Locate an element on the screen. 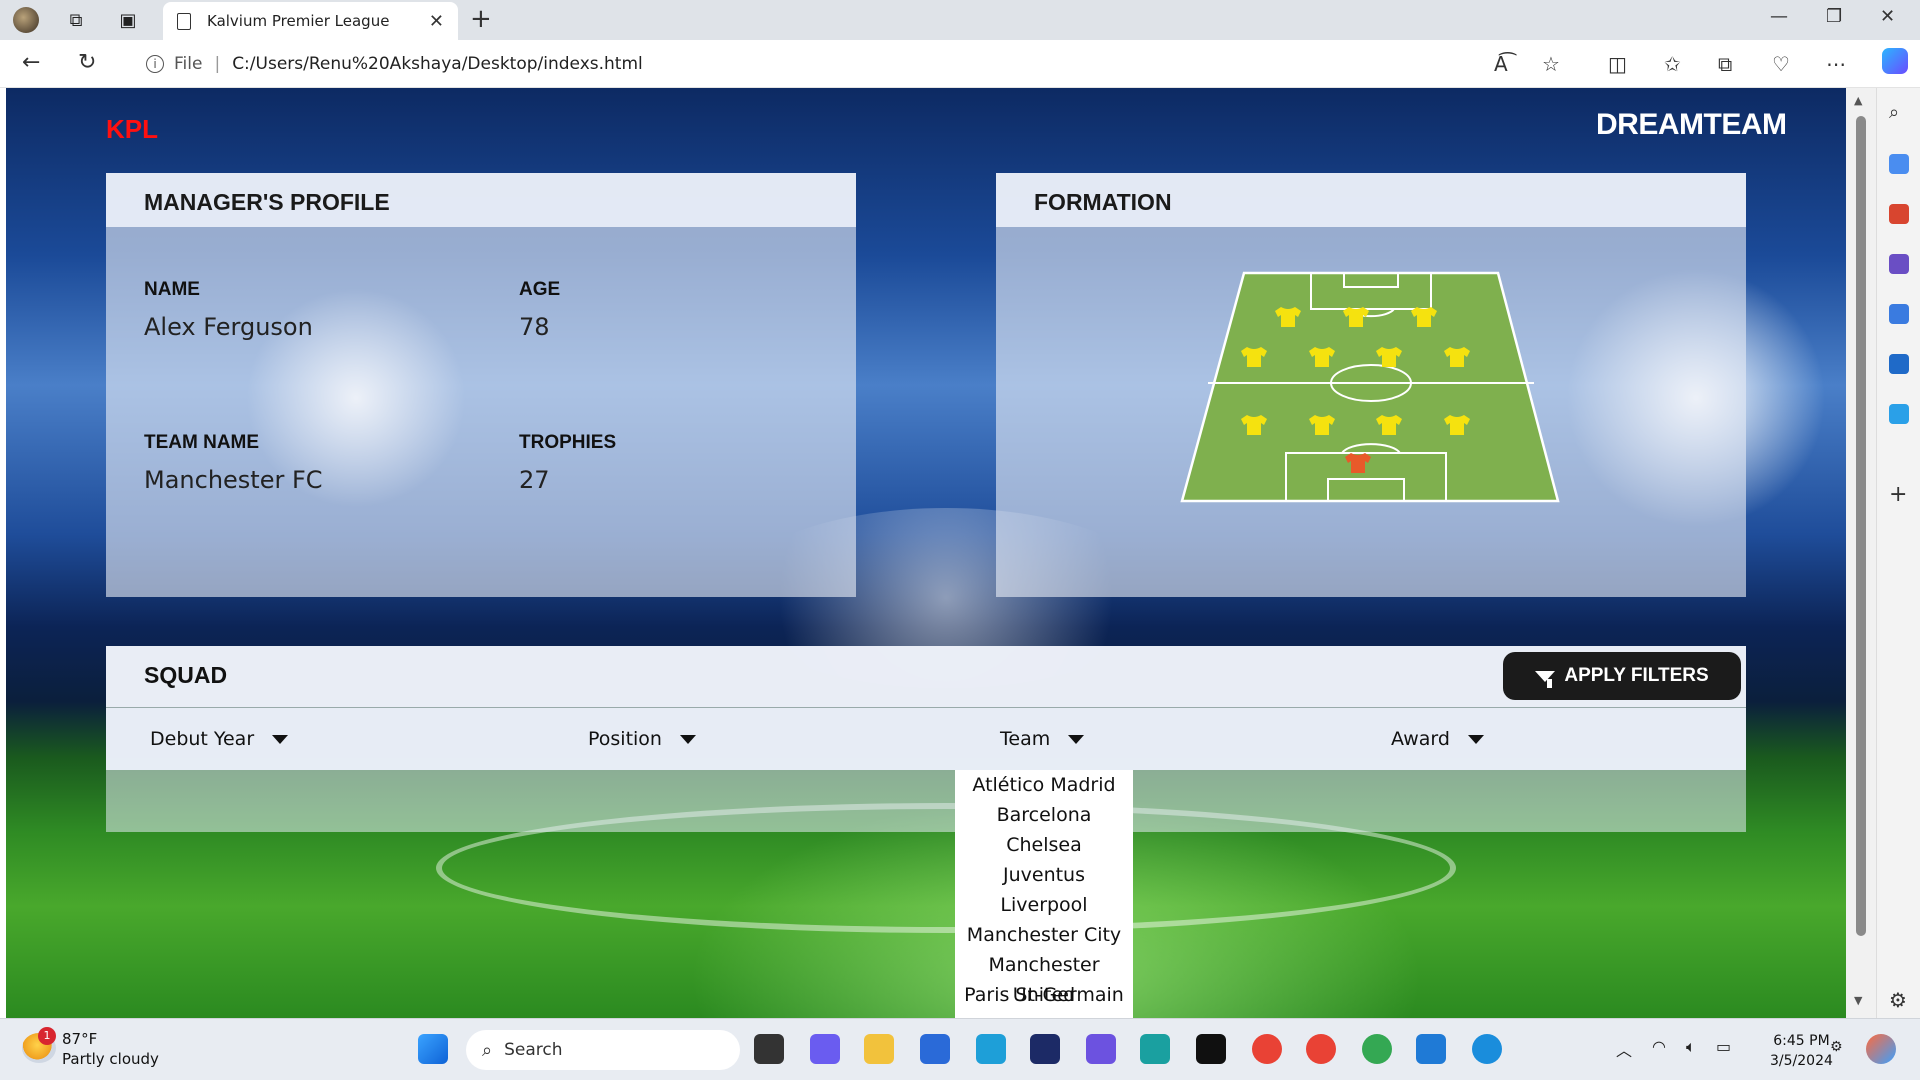 The height and width of the screenshot is (1080, 1920). split-screen-icon: ◫ is located at coordinates (1617, 64).